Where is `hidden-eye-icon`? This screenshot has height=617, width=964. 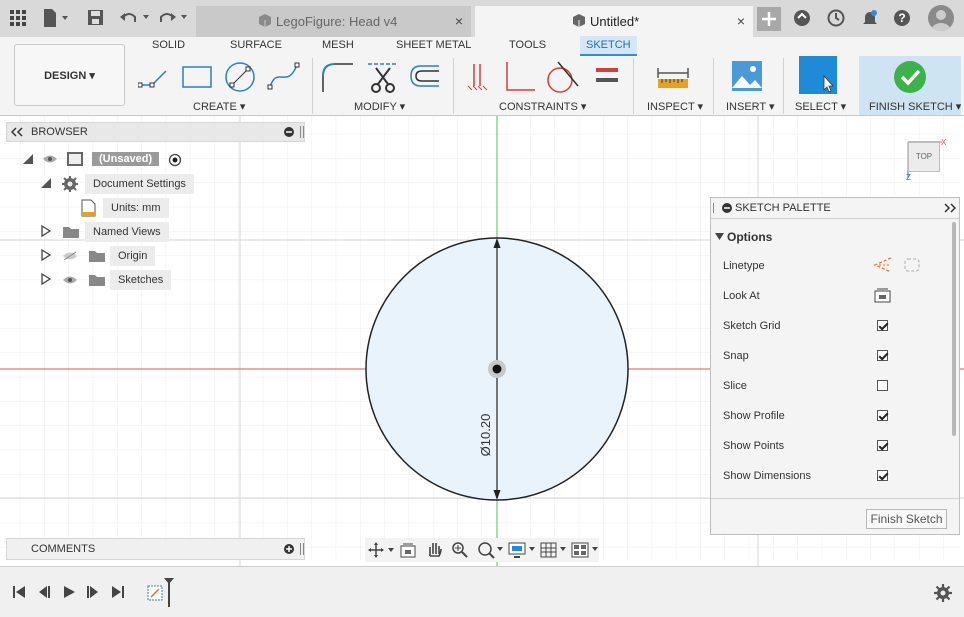
hidden-eye-icon is located at coordinates (70, 257).